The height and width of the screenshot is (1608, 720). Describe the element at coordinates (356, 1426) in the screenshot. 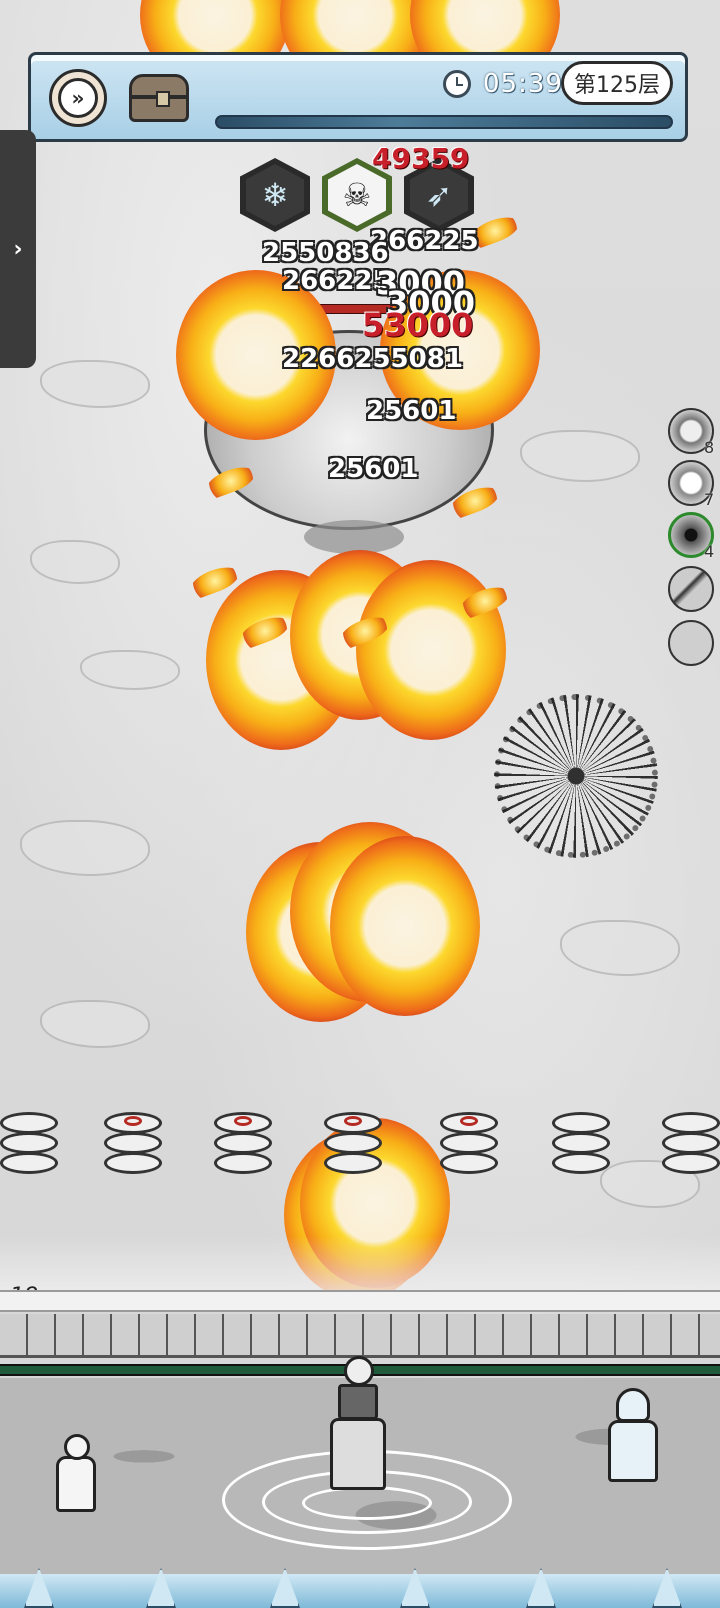

I see `hero-commander` at that location.